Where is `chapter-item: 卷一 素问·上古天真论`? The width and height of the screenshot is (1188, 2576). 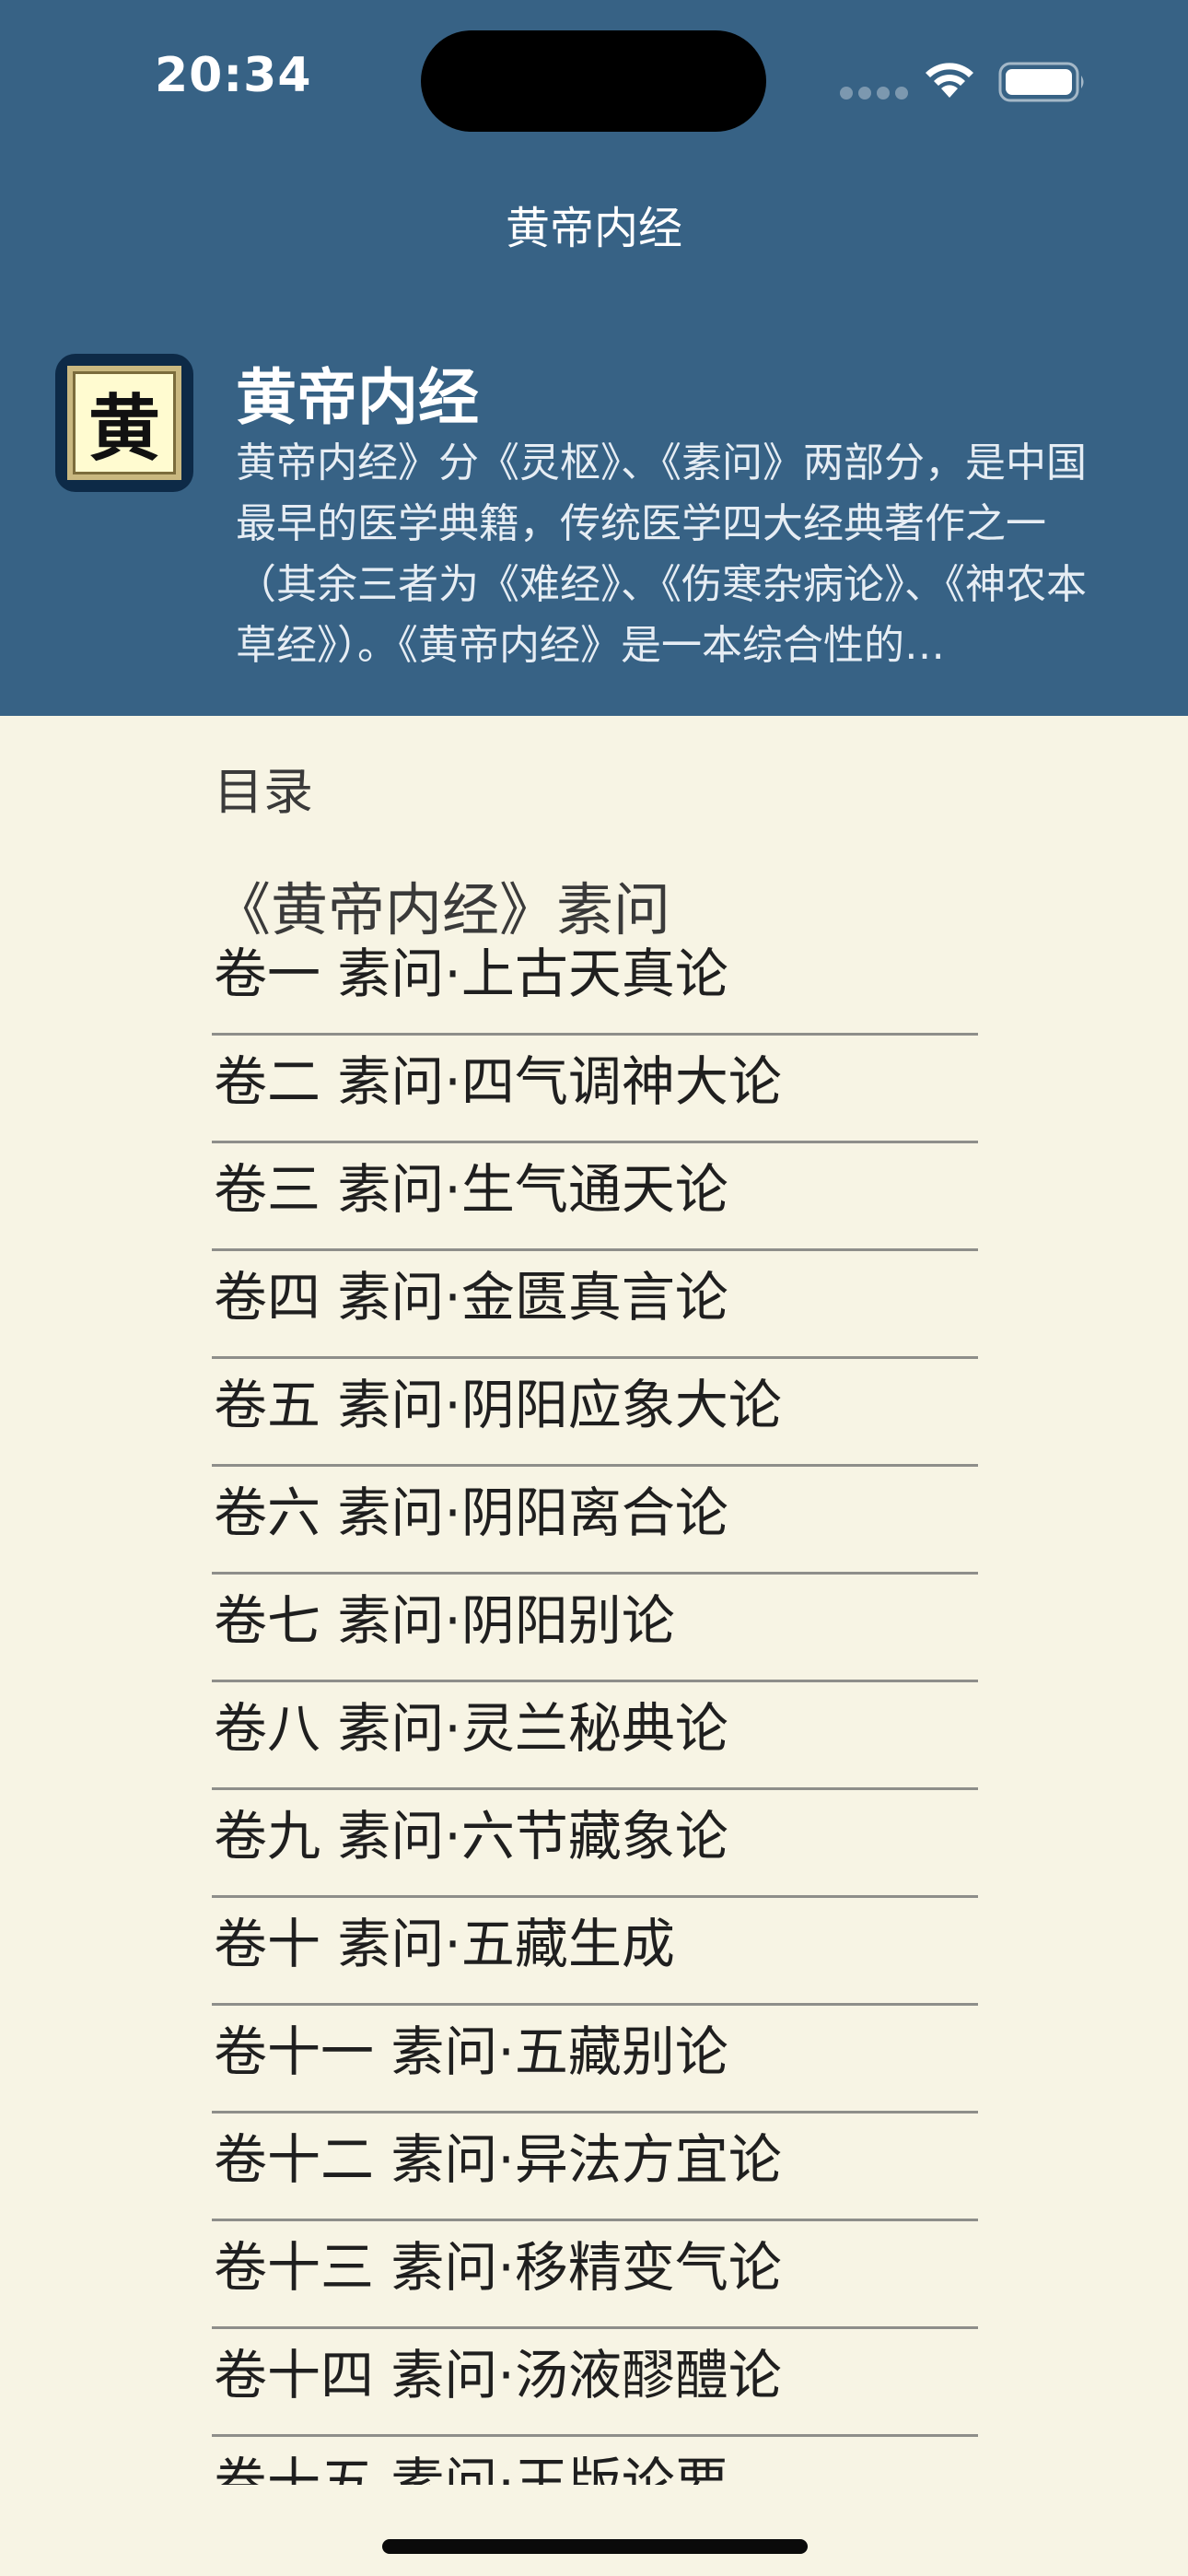
chapter-item: 卷一 素问·上古天真论 is located at coordinates (595, 982).